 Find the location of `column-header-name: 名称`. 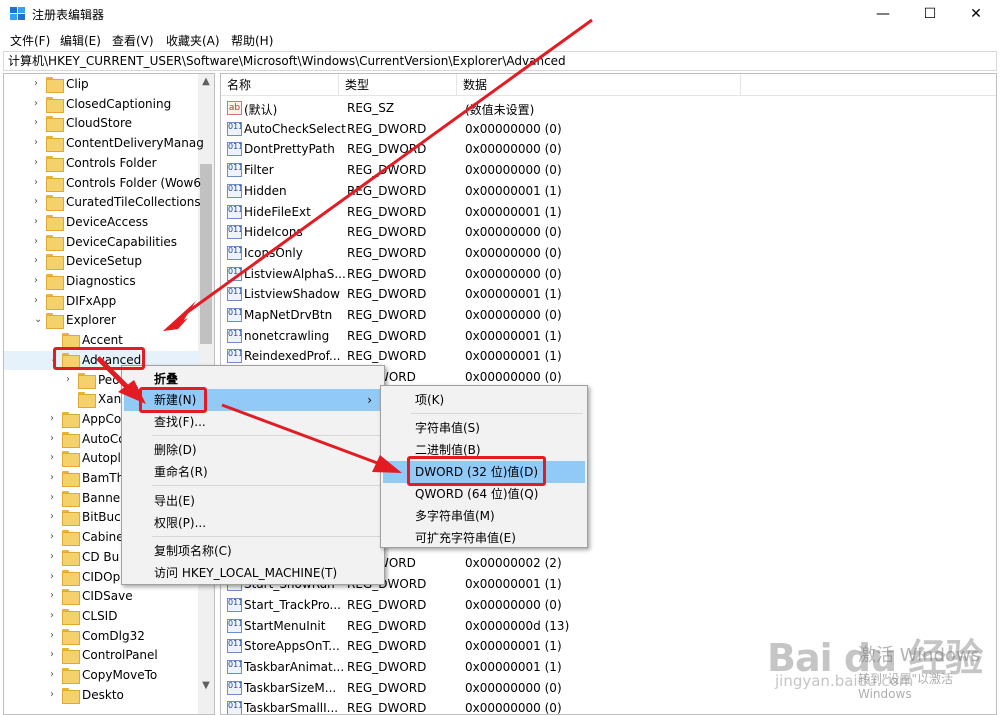

column-header-name: 名称 is located at coordinates (280, 85).